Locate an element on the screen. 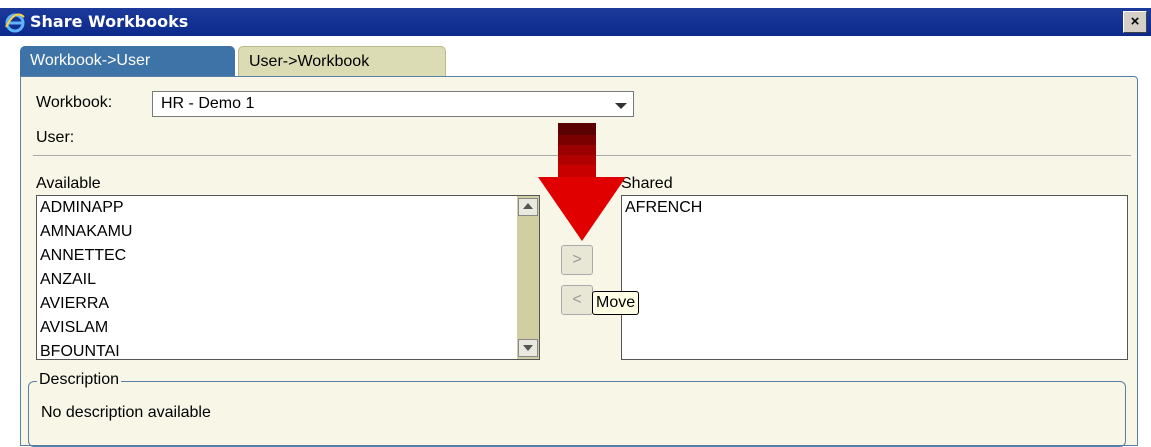 The width and height of the screenshot is (1151, 447). move-right-button: > is located at coordinates (577, 260).